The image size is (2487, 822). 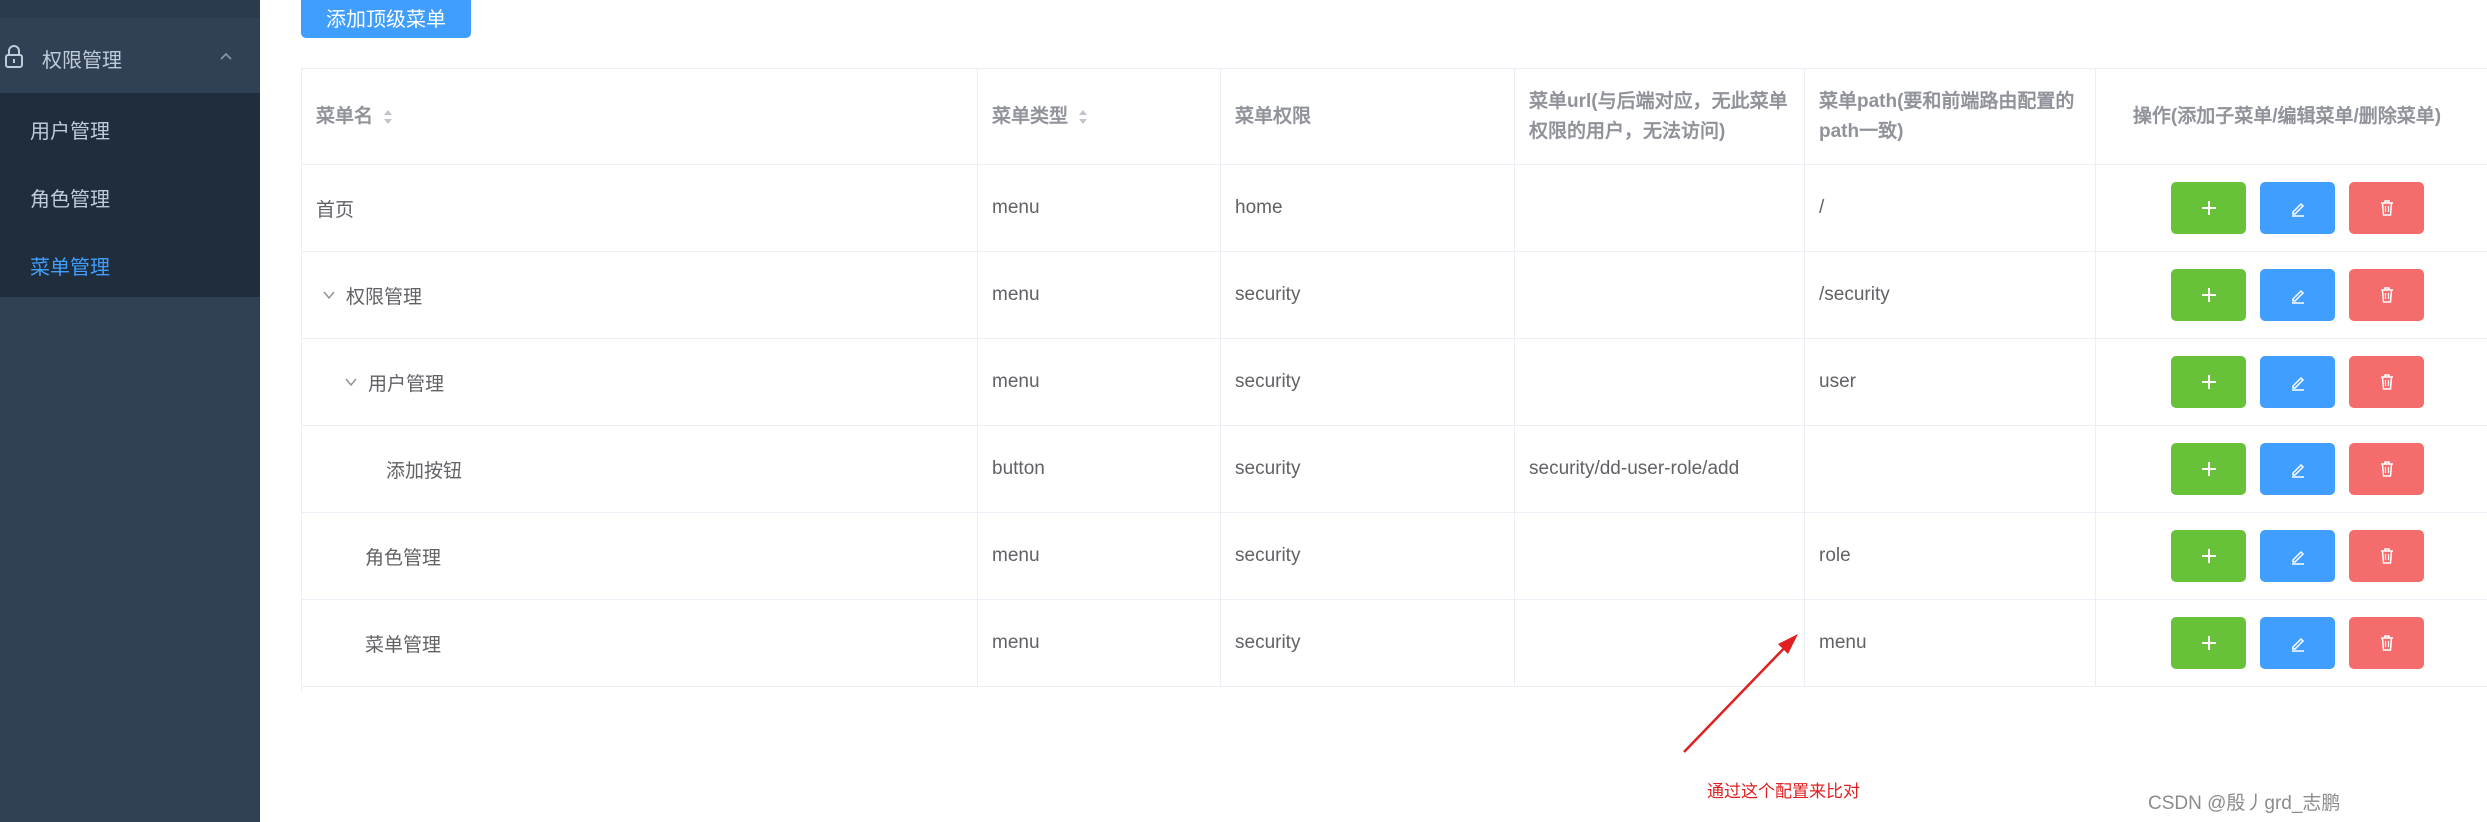 I want to click on cell-name: 用户管理, so click(x=640, y=382).